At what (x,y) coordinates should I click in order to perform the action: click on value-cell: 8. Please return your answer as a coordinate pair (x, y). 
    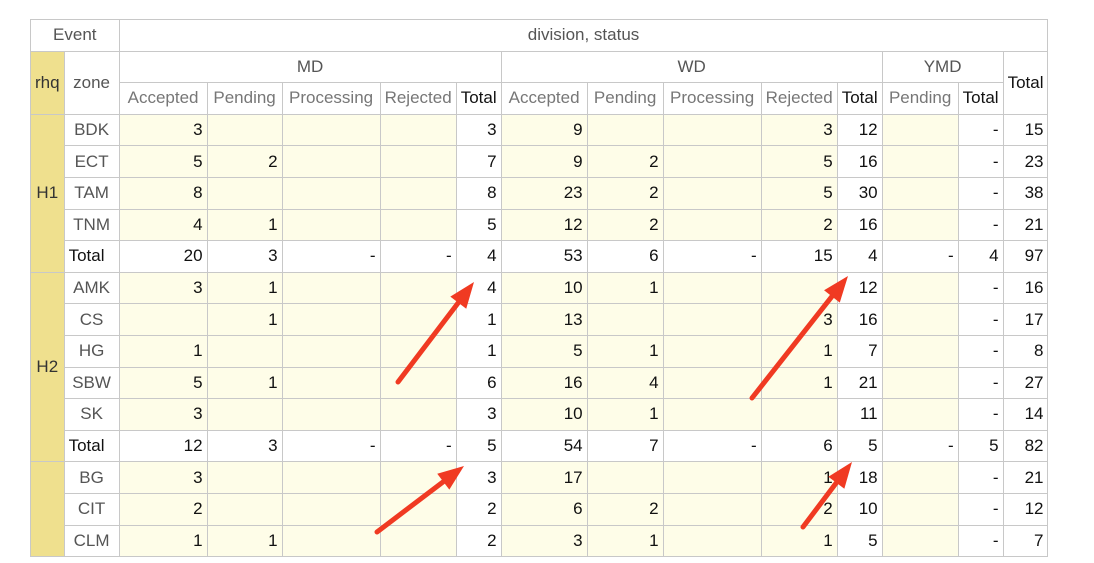
    Looking at the image, I should click on (1025, 351).